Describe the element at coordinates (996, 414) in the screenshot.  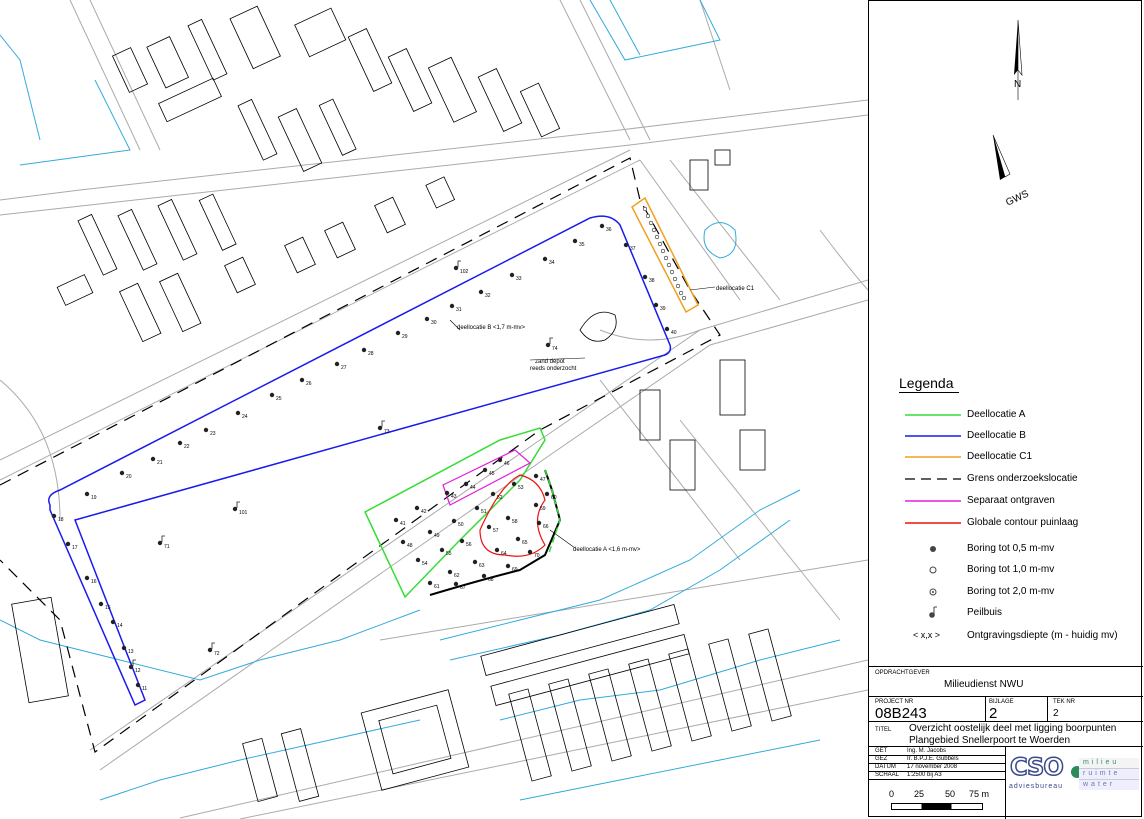
I see `legend-label: Deellocatie A` at that location.